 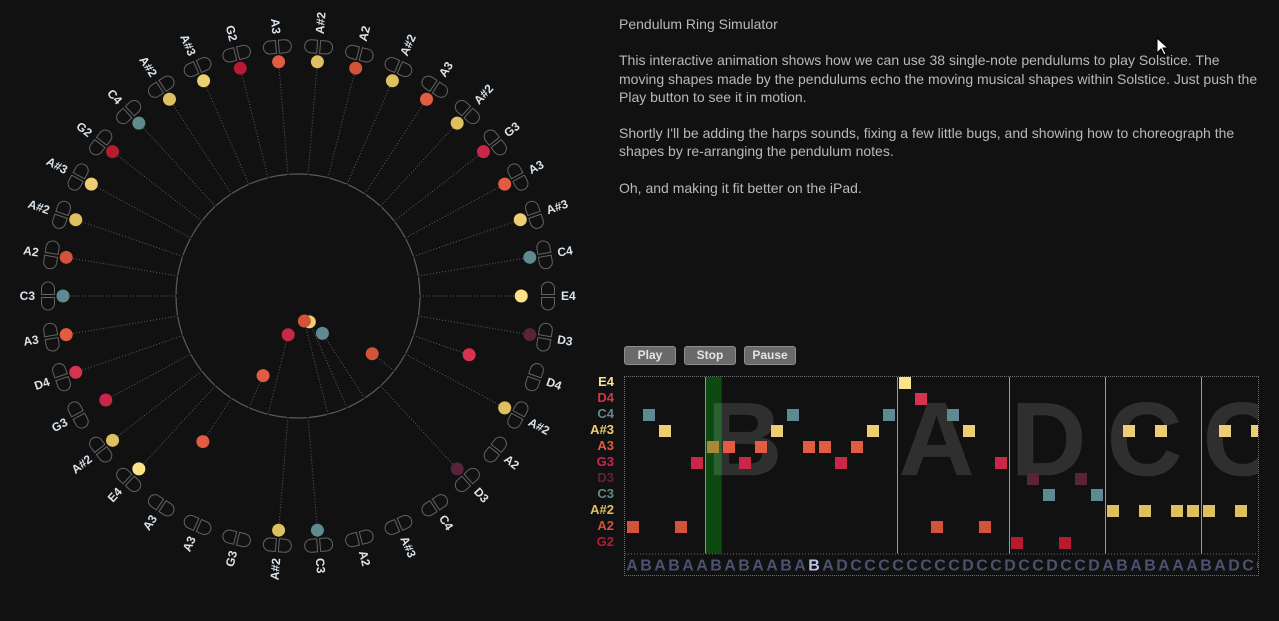 I want to click on sequence-letter-current: B, so click(x=814, y=566).